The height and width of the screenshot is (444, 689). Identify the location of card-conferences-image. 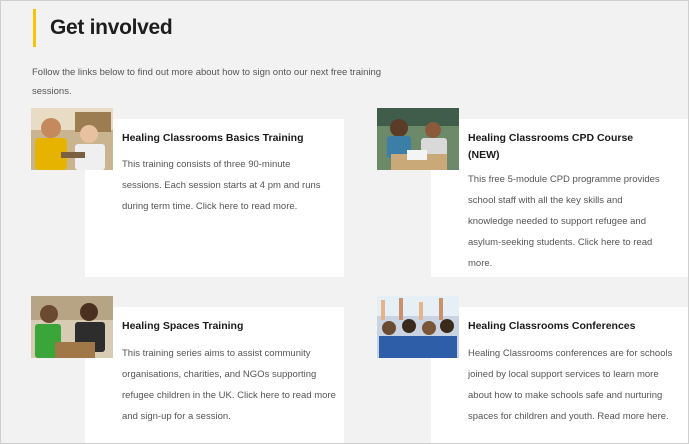
(418, 327).